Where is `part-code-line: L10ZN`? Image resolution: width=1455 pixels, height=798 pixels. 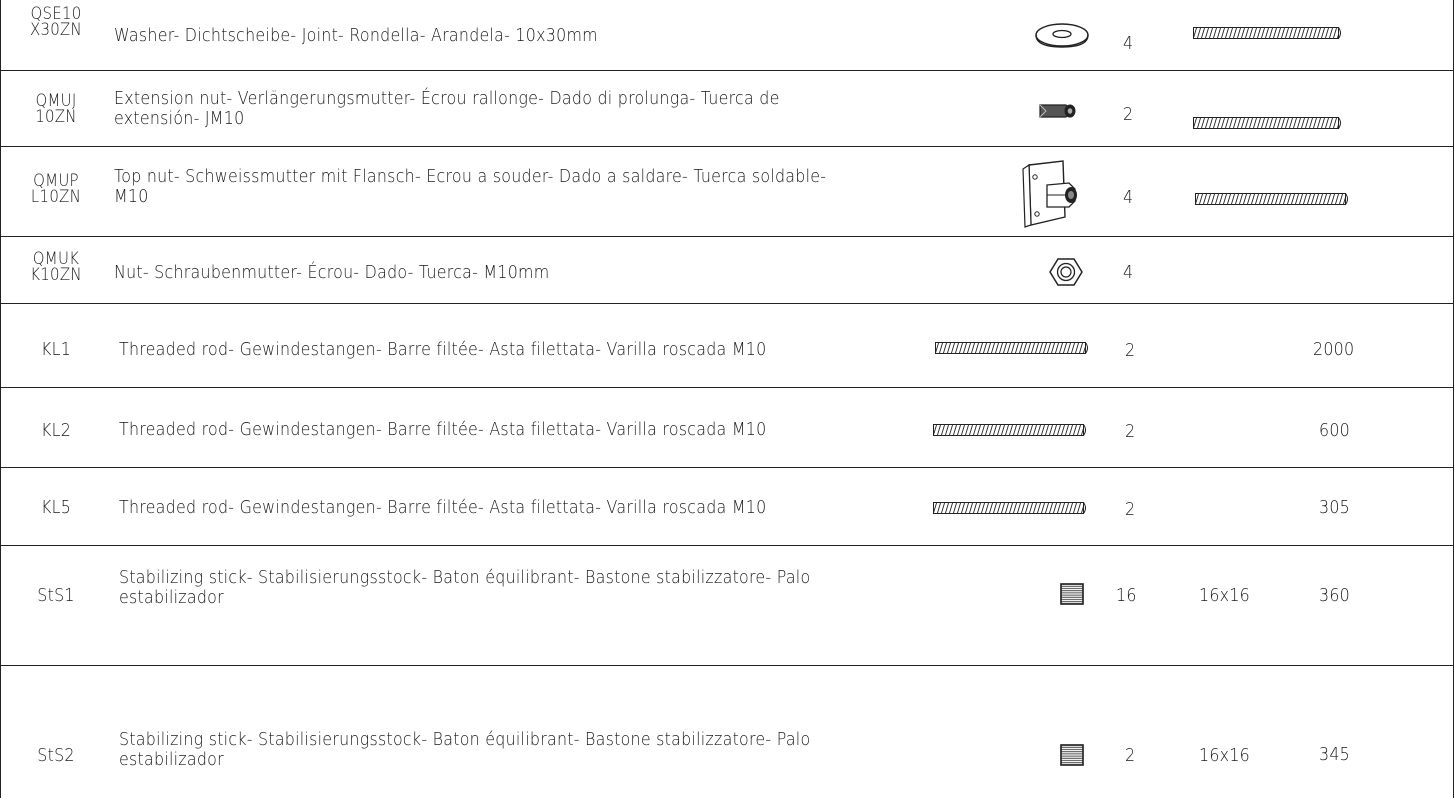 part-code-line: L10ZN is located at coordinates (56, 197).